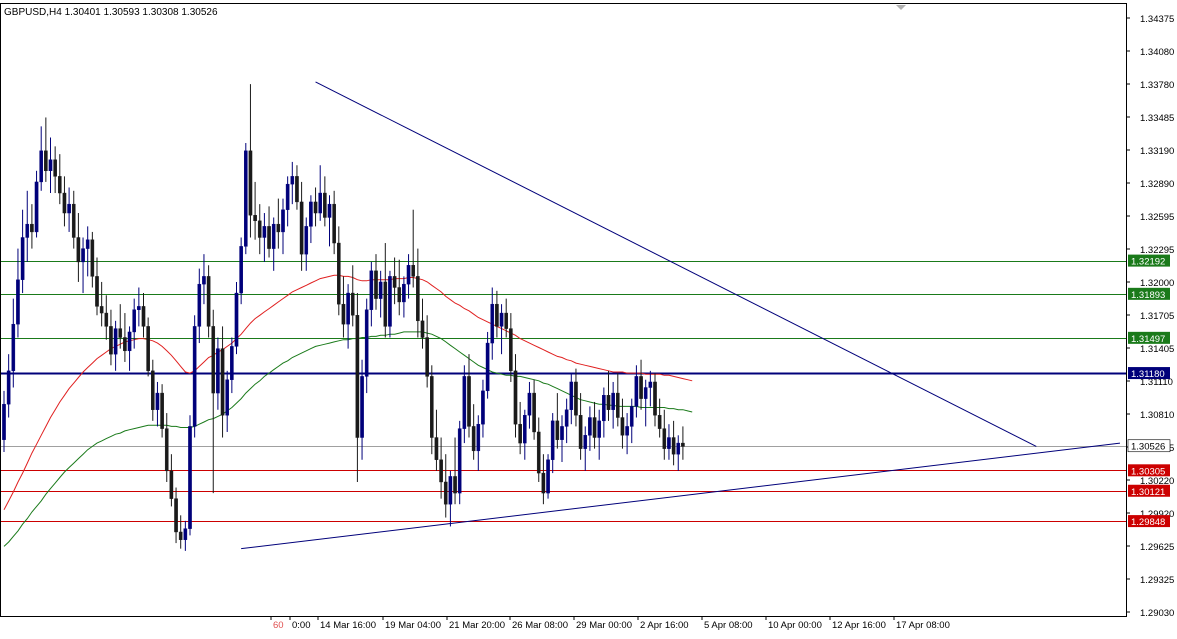  Describe the element at coordinates (540, 625) in the screenshot. I see `time-tick-label: 26 Mar 08:00` at that location.